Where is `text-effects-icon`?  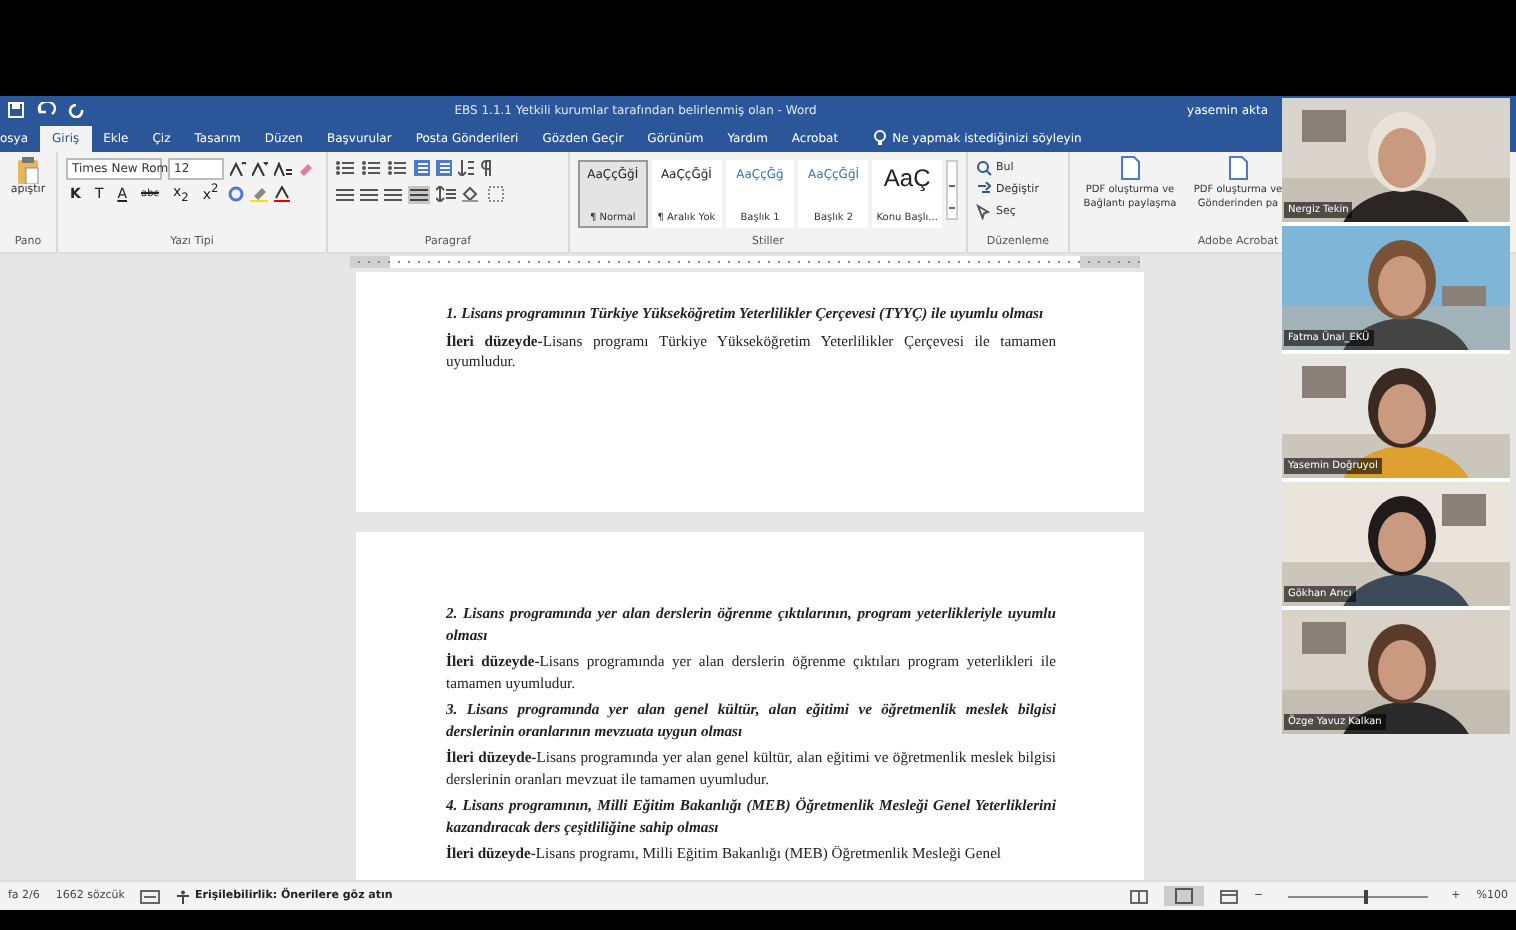 text-effects-icon is located at coordinates (236, 194).